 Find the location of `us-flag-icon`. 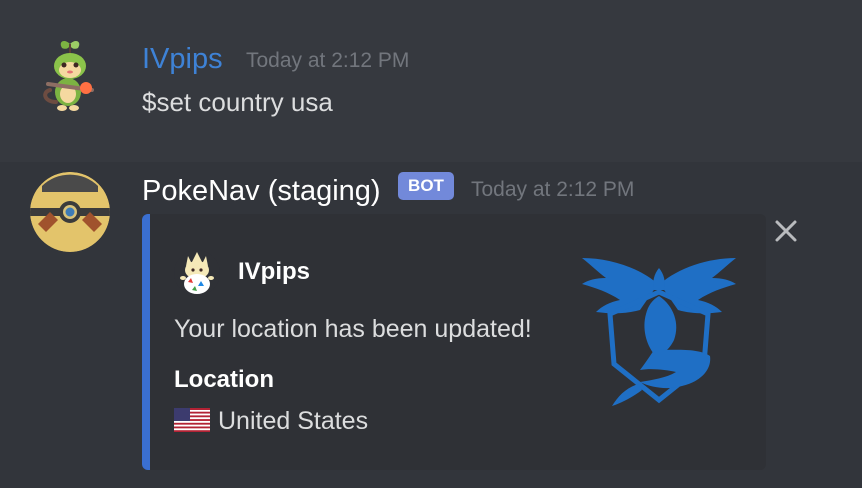

us-flag-icon is located at coordinates (192, 420).